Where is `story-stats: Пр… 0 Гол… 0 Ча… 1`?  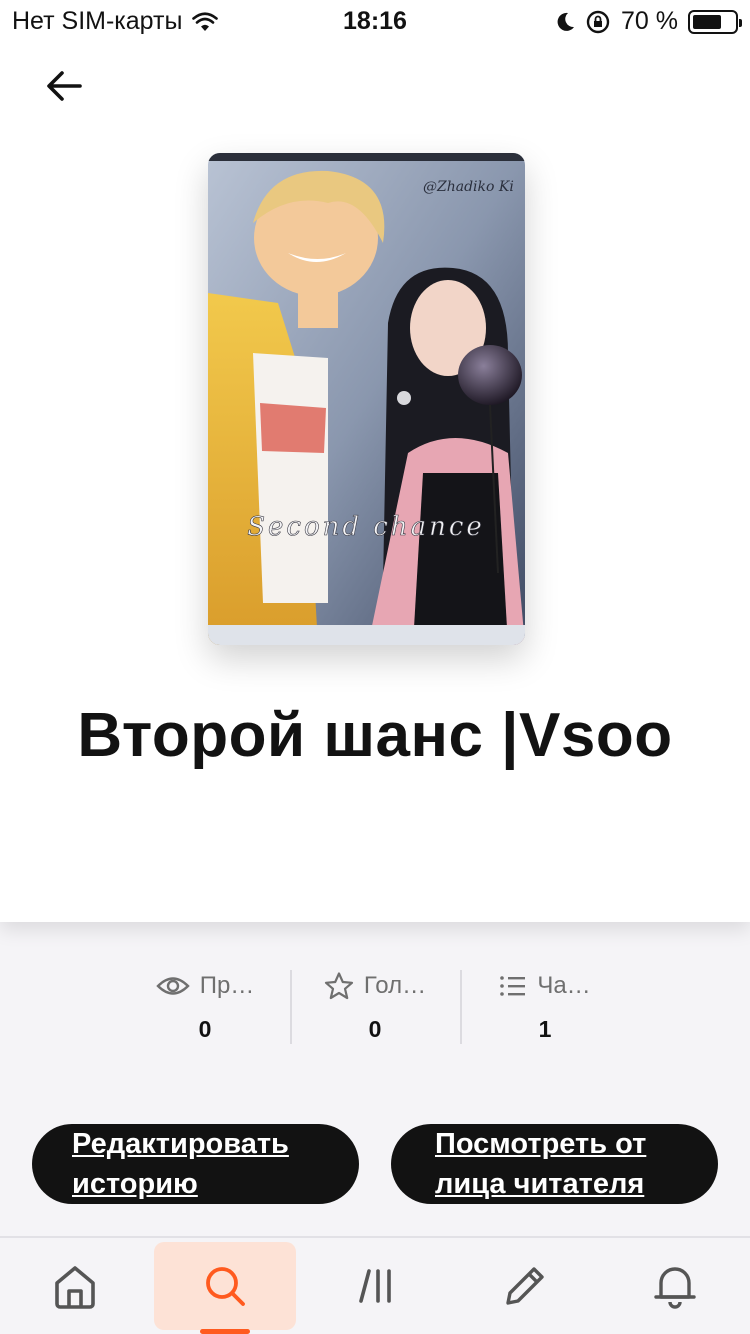 story-stats: Пр… 0 Гол… 0 Ча… 1 is located at coordinates (375, 1006).